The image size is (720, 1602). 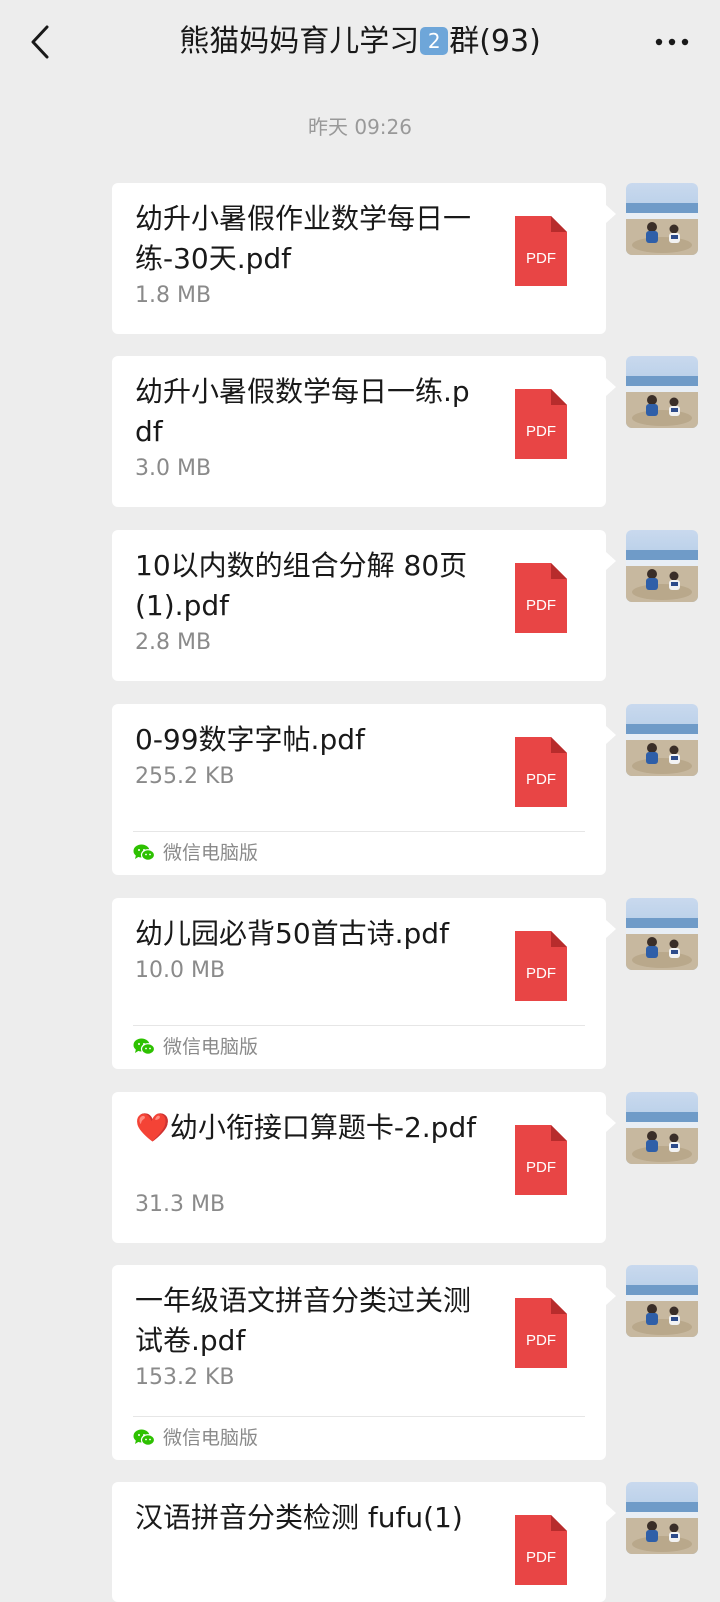 What do you see at coordinates (250, 739) in the screenshot?
I see `file-name: 0-99数字字帖.pdf` at bounding box center [250, 739].